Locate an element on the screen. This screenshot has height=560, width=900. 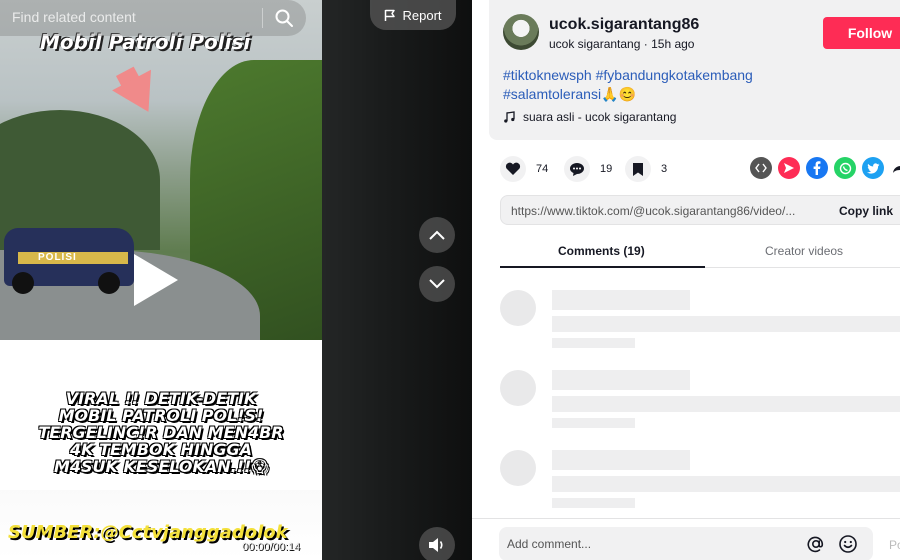
comment-button is located at coordinates (577, 169).